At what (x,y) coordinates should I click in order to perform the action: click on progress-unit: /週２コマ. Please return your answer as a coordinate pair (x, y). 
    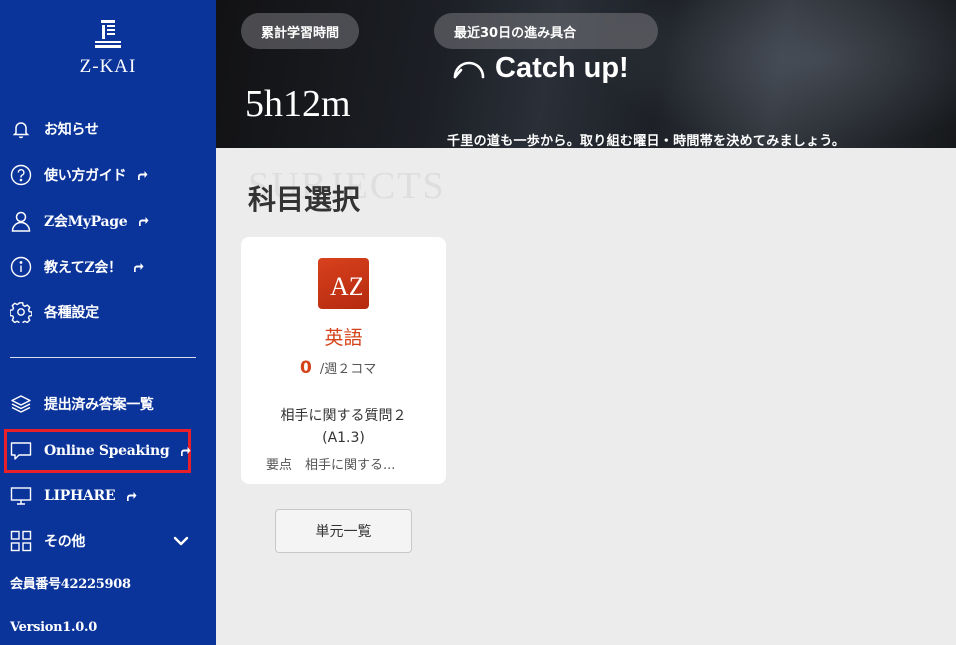
    Looking at the image, I should click on (348, 369).